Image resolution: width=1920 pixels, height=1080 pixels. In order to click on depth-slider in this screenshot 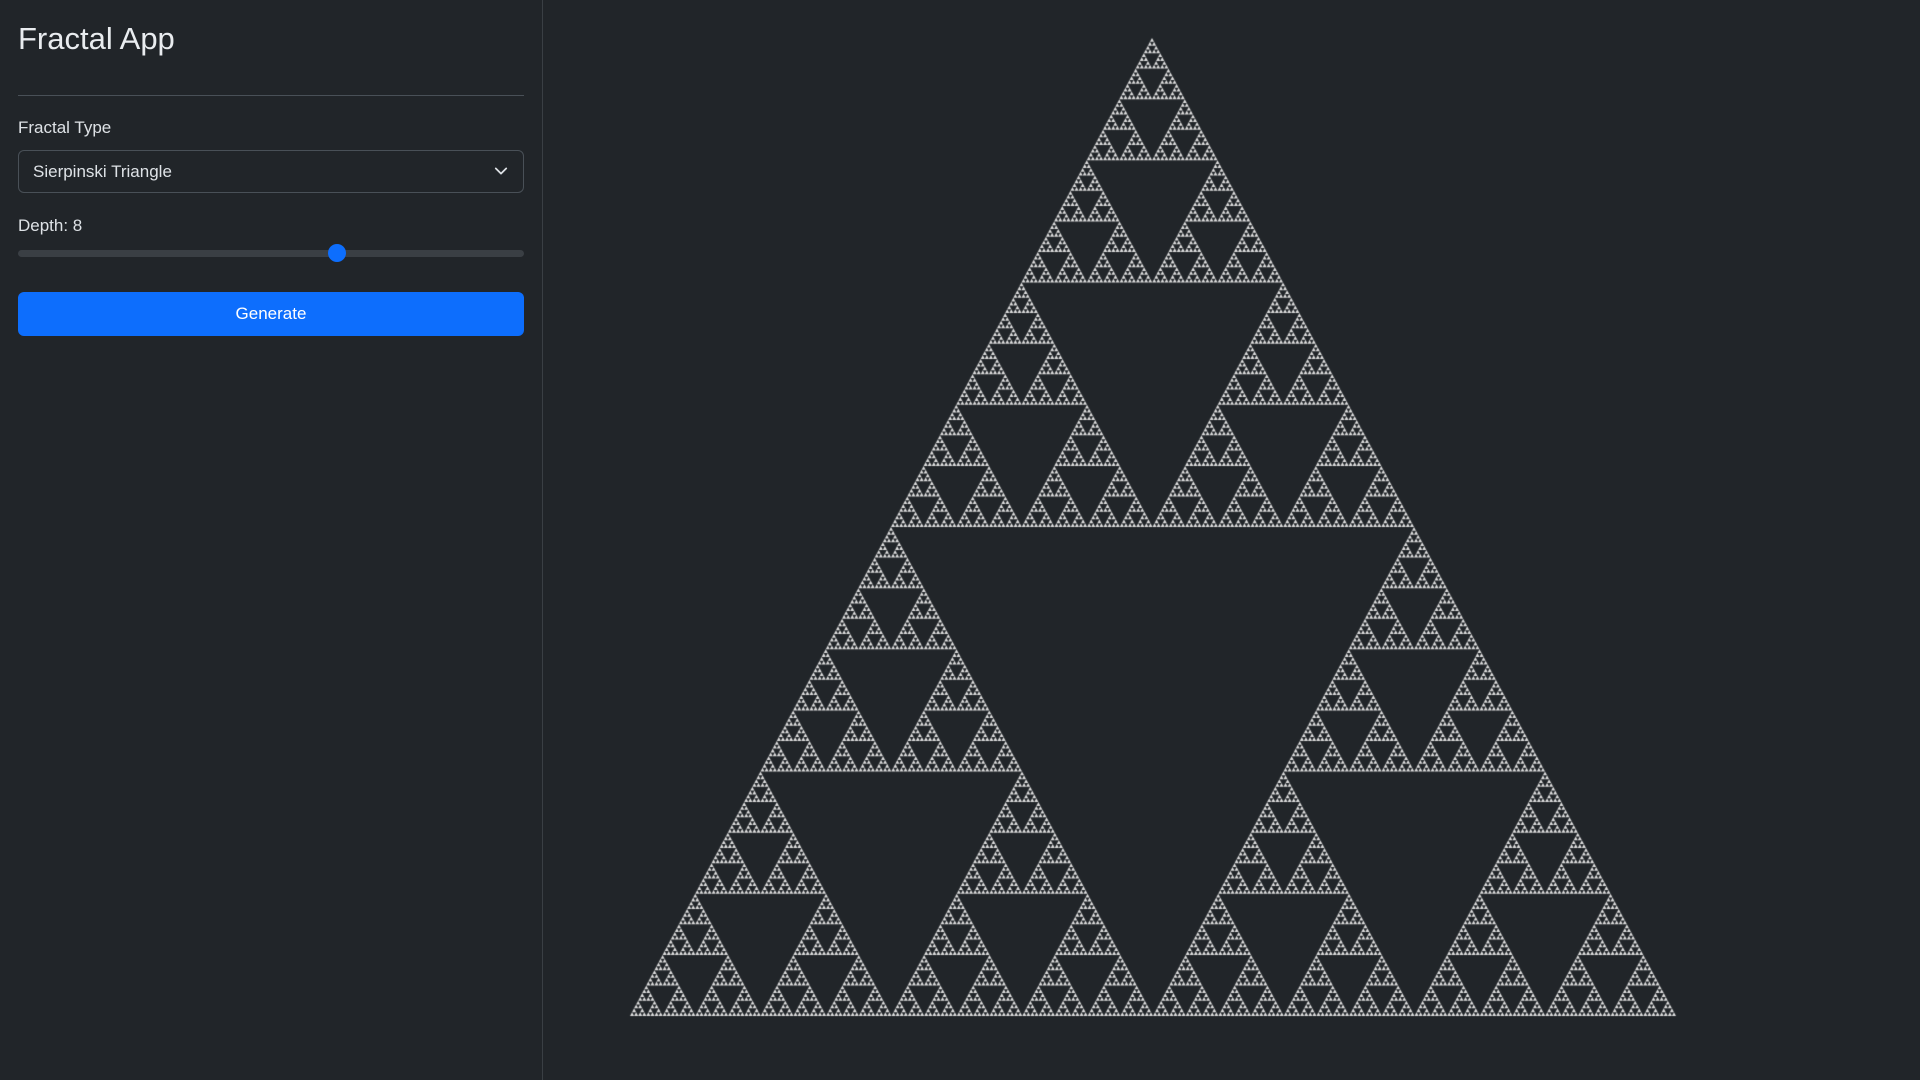, I will do `click(271, 252)`.